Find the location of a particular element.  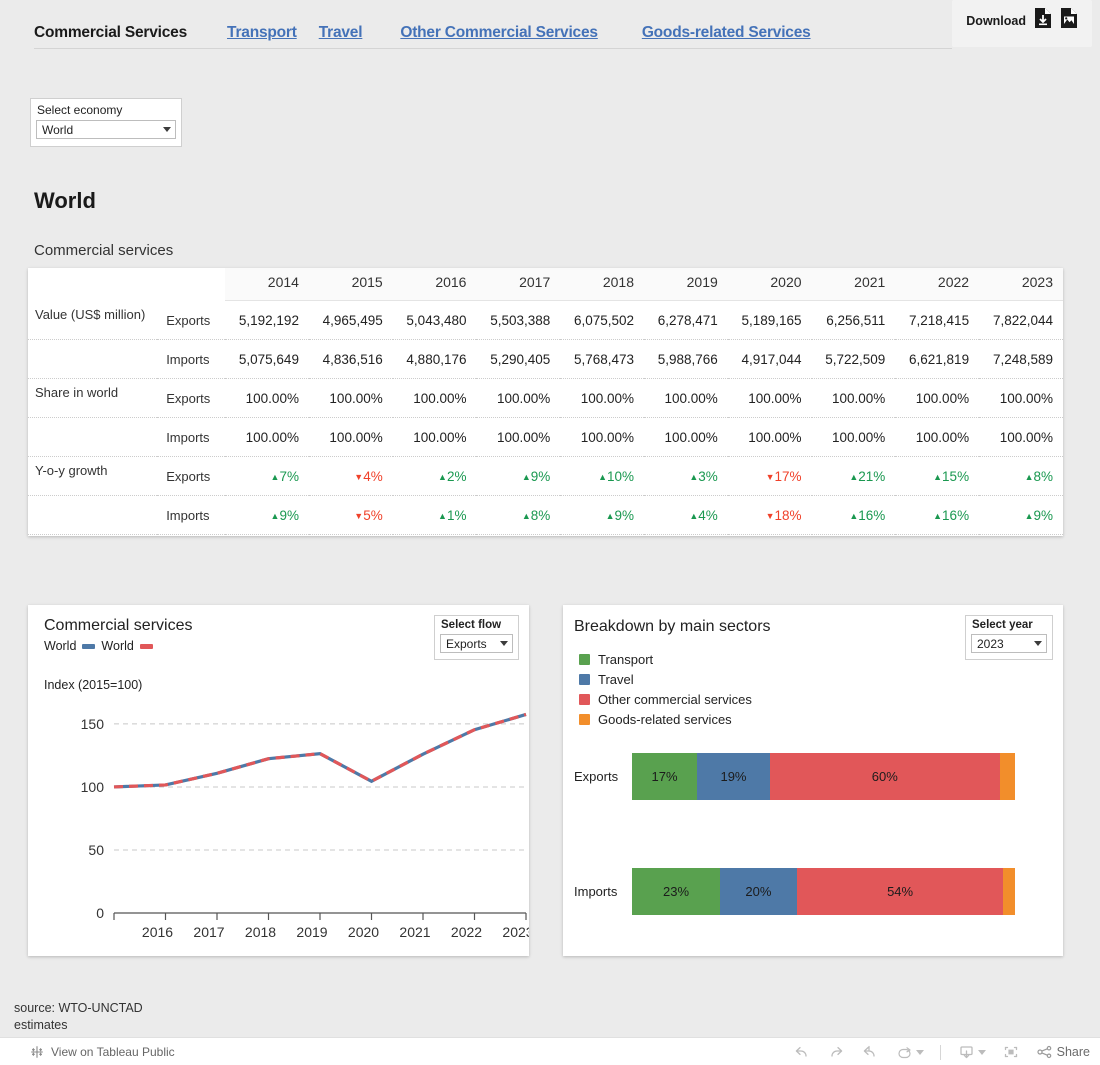

view-on-tableau-public-link: View on Tableau Public is located at coordinates (102, 1052).